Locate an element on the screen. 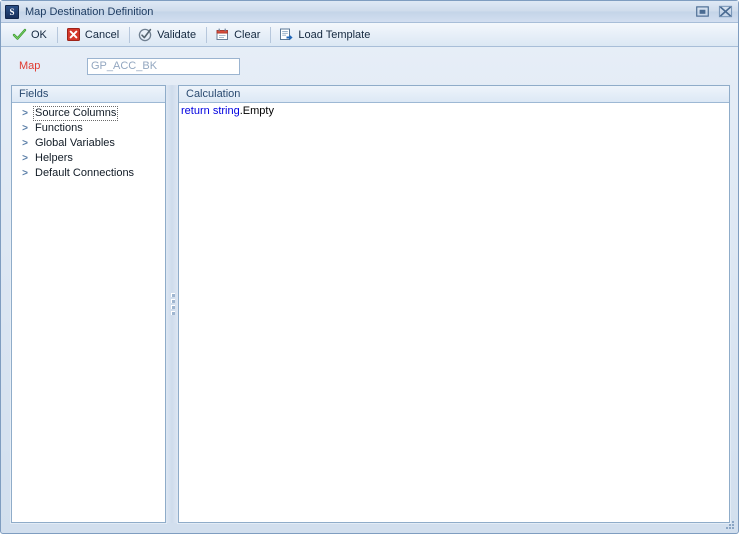 The height and width of the screenshot is (534, 739). resize-grip is located at coordinates (730, 525).